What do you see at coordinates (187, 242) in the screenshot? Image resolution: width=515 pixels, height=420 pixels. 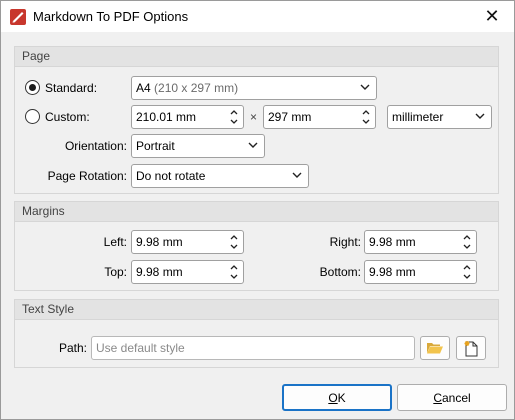 I see `left-margin-input: 9.98 mm` at bounding box center [187, 242].